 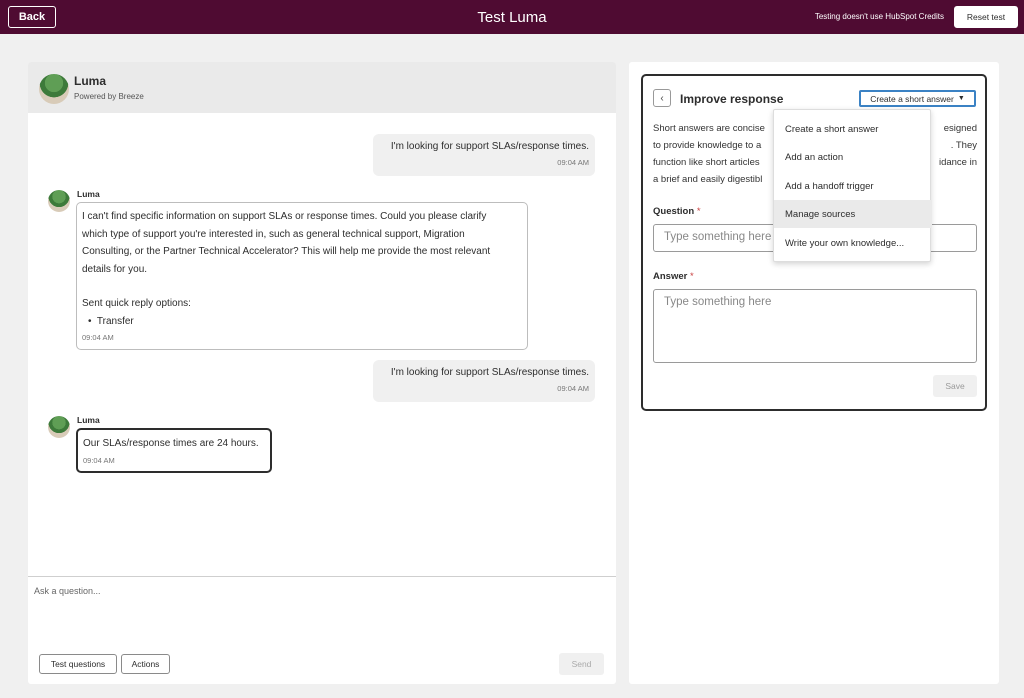 I want to click on chat-header: Luma Powered by Breeze, so click(x=322, y=87).